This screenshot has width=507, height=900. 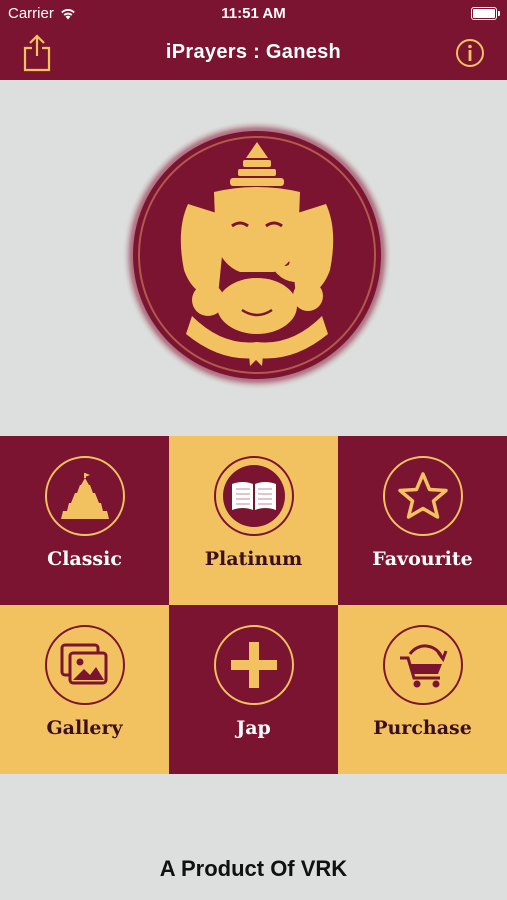 I want to click on gallery-tile: Gallery, so click(x=84, y=689).